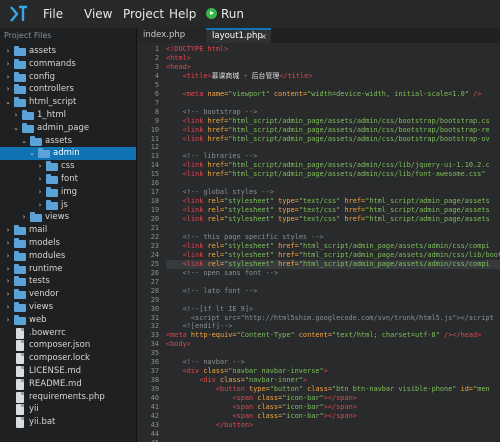  I want to click on tree-item-label: models, so click(44, 243).